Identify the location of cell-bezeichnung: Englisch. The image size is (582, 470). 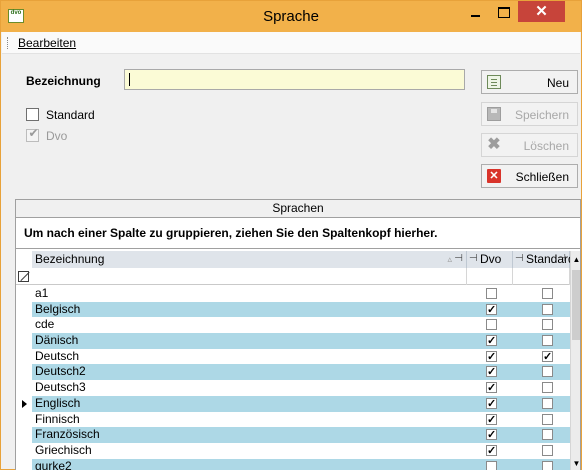
(249, 403).